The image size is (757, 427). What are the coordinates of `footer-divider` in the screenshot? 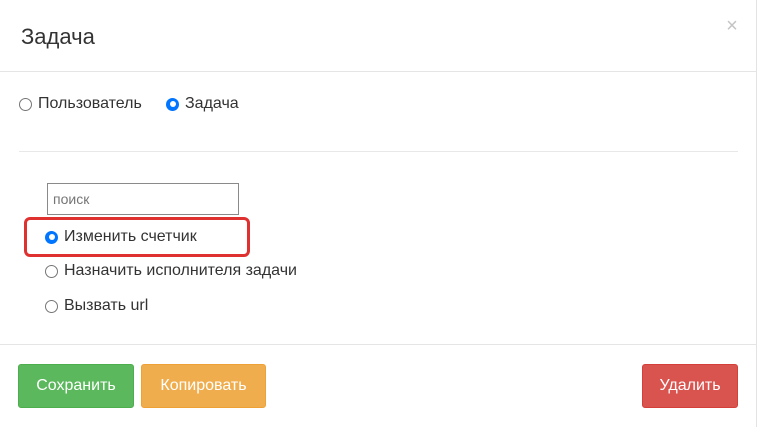 It's located at (378, 344).